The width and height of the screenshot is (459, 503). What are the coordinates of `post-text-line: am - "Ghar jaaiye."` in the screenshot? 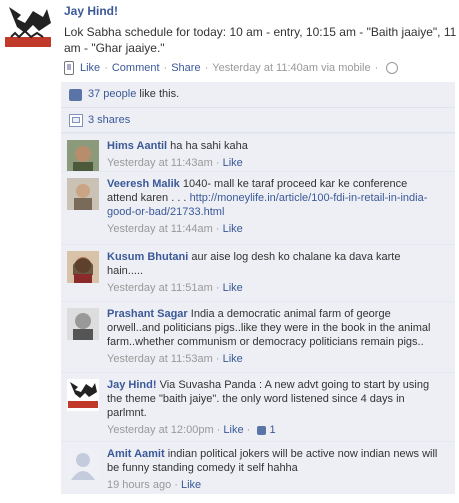 It's located at (114, 48).